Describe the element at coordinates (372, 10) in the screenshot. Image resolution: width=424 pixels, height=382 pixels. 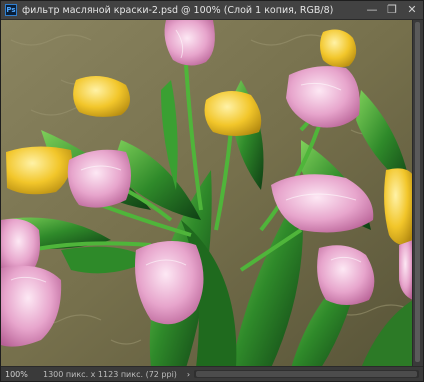
I see `minimize-icon: —` at that location.